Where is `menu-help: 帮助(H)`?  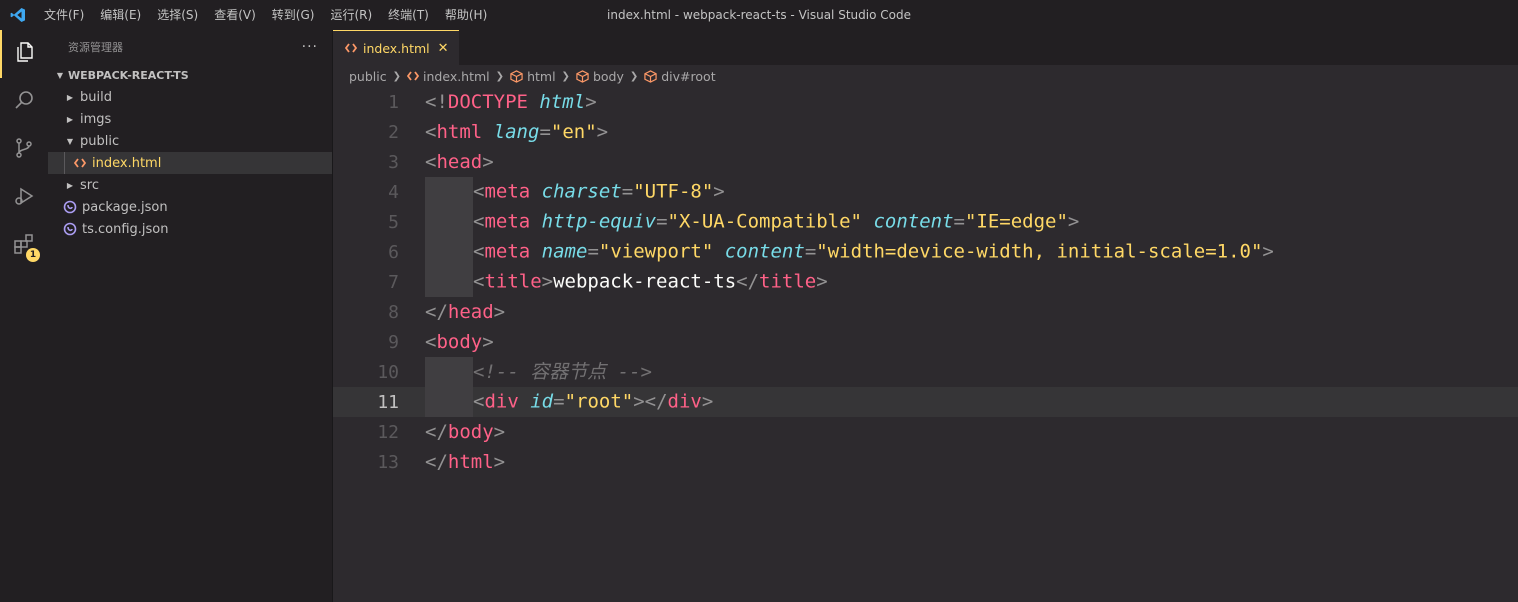
menu-help: 帮助(H) is located at coordinates (466, 15).